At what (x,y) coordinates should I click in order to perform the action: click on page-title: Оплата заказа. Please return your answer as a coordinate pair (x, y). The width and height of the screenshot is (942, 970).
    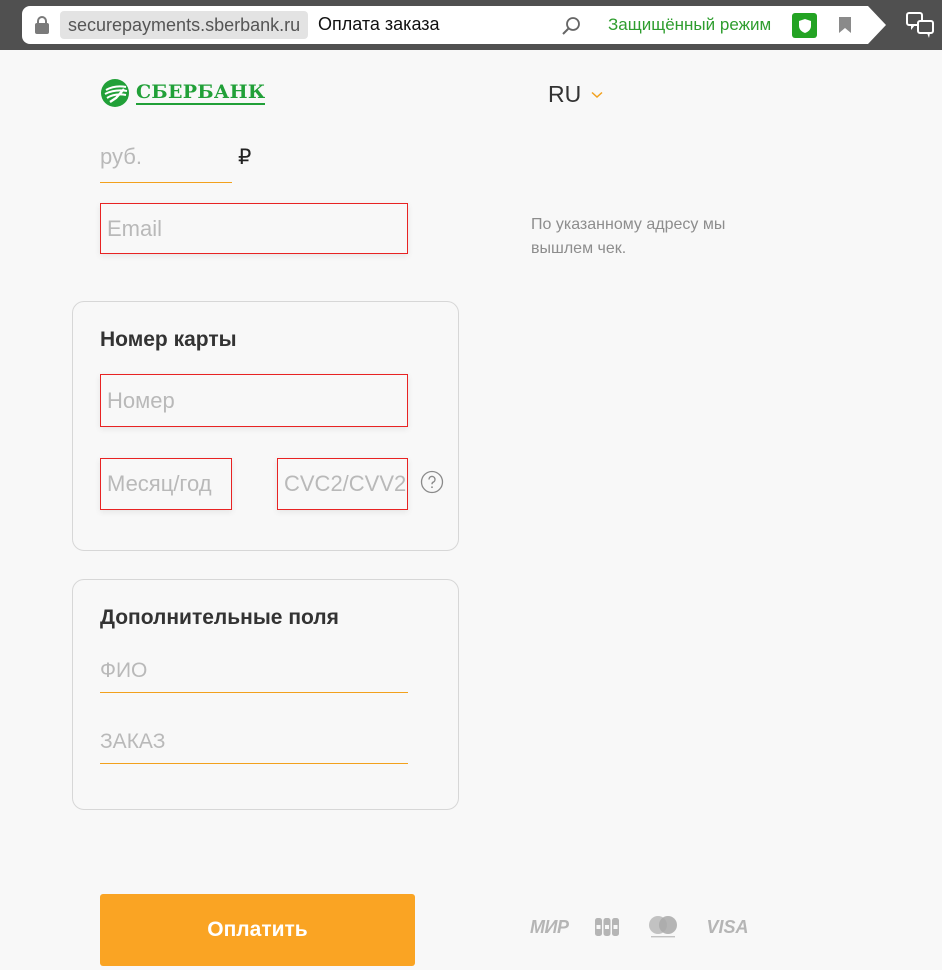
    Looking at the image, I should click on (379, 24).